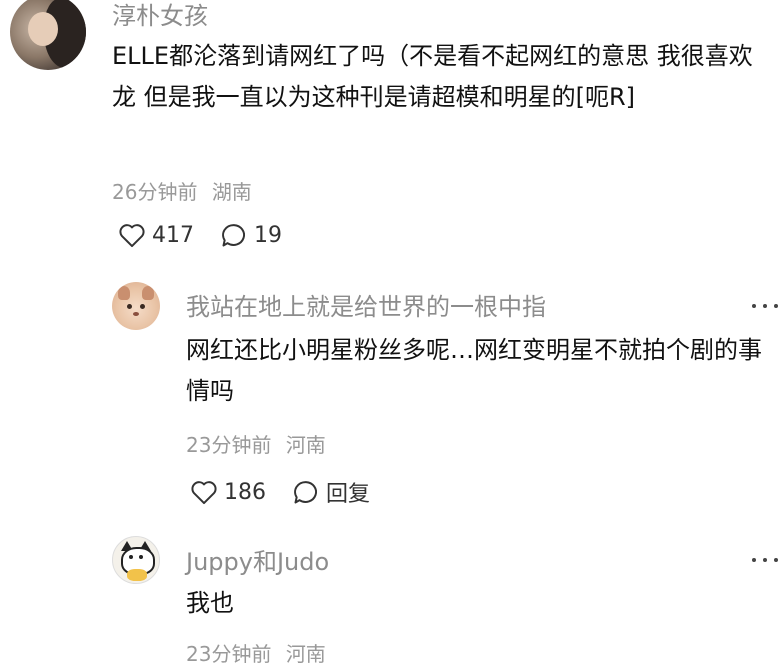  What do you see at coordinates (366, 304) in the screenshot?
I see `reply-username: 我站在地上就是给世界的一根中指` at bounding box center [366, 304].